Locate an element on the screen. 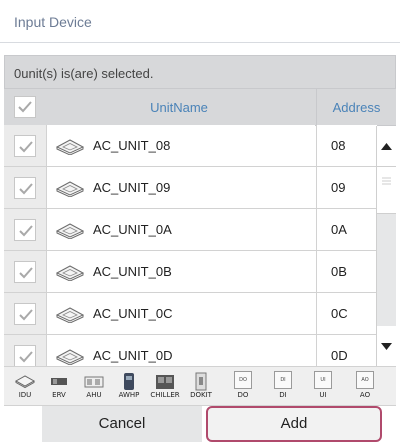  unit-name: AC_UNIT_0B is located at coordinates (132, 271).